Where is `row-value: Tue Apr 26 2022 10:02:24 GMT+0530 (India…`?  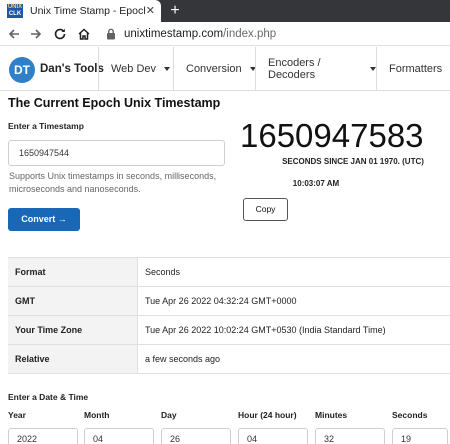 row-value: Tue Apr 26 2022 10:02:24 GMT+0530 (India… is located at coordinates (265, 330).